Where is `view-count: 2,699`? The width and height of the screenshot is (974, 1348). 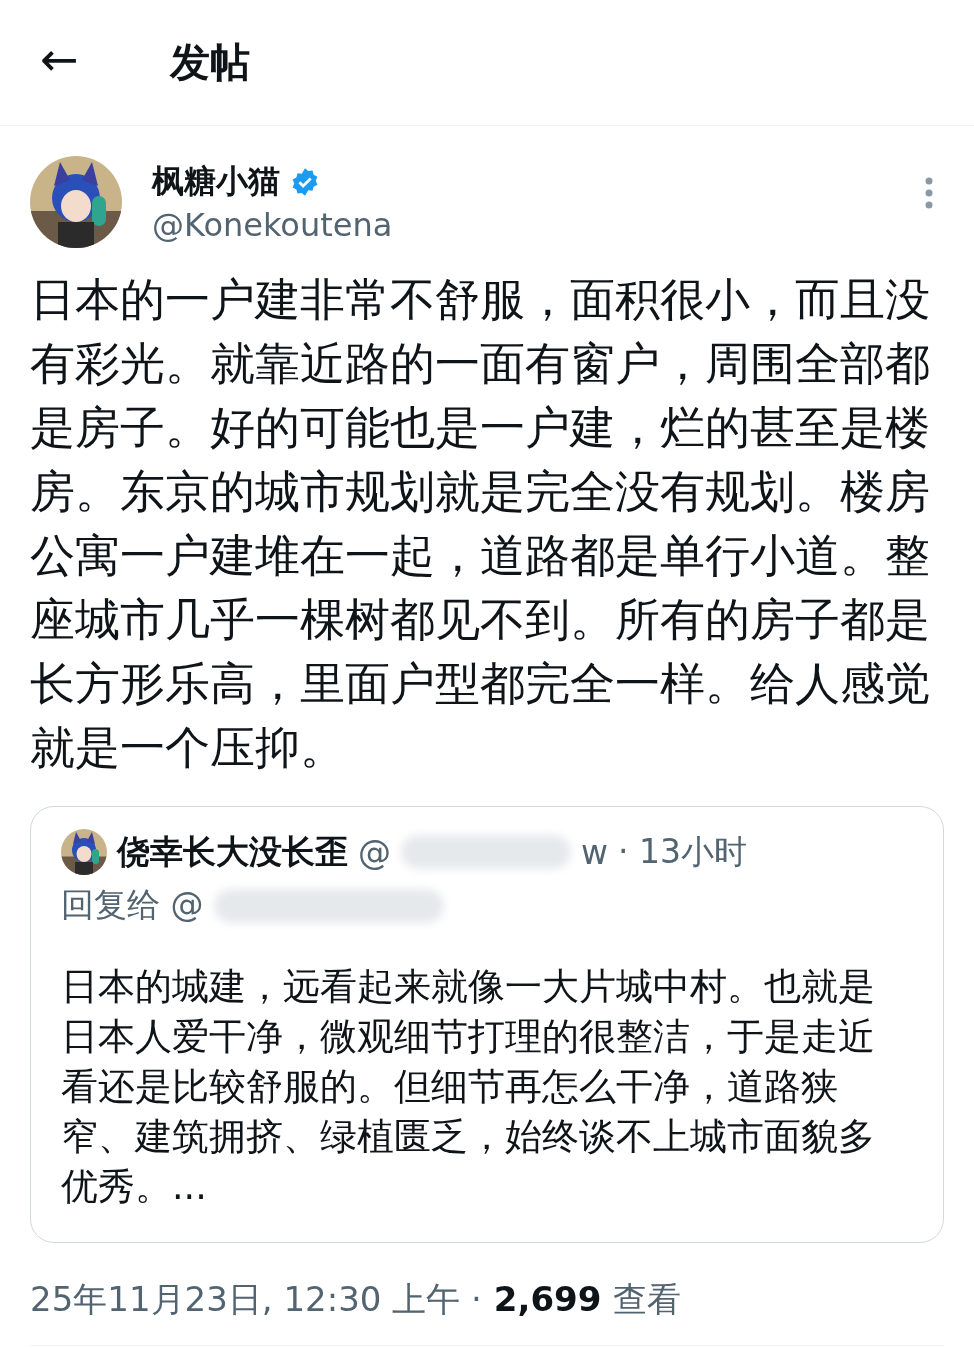 view-count: 2,699 is located at coordinates (547, 1299).